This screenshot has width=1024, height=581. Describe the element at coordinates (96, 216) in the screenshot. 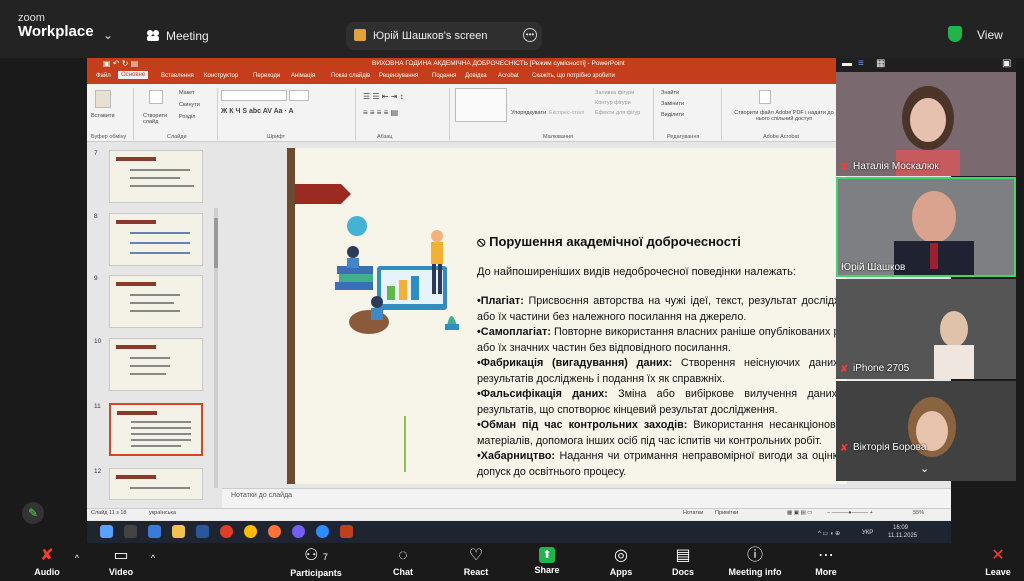

I see `thumb-number: 8` at that location.